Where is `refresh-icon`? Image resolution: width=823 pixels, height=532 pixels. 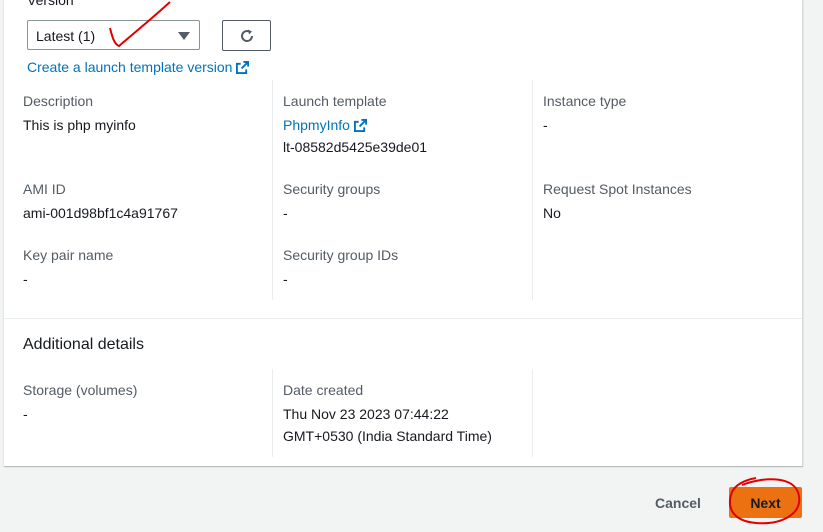
refresh-icon is located at coordinates (247, 35).